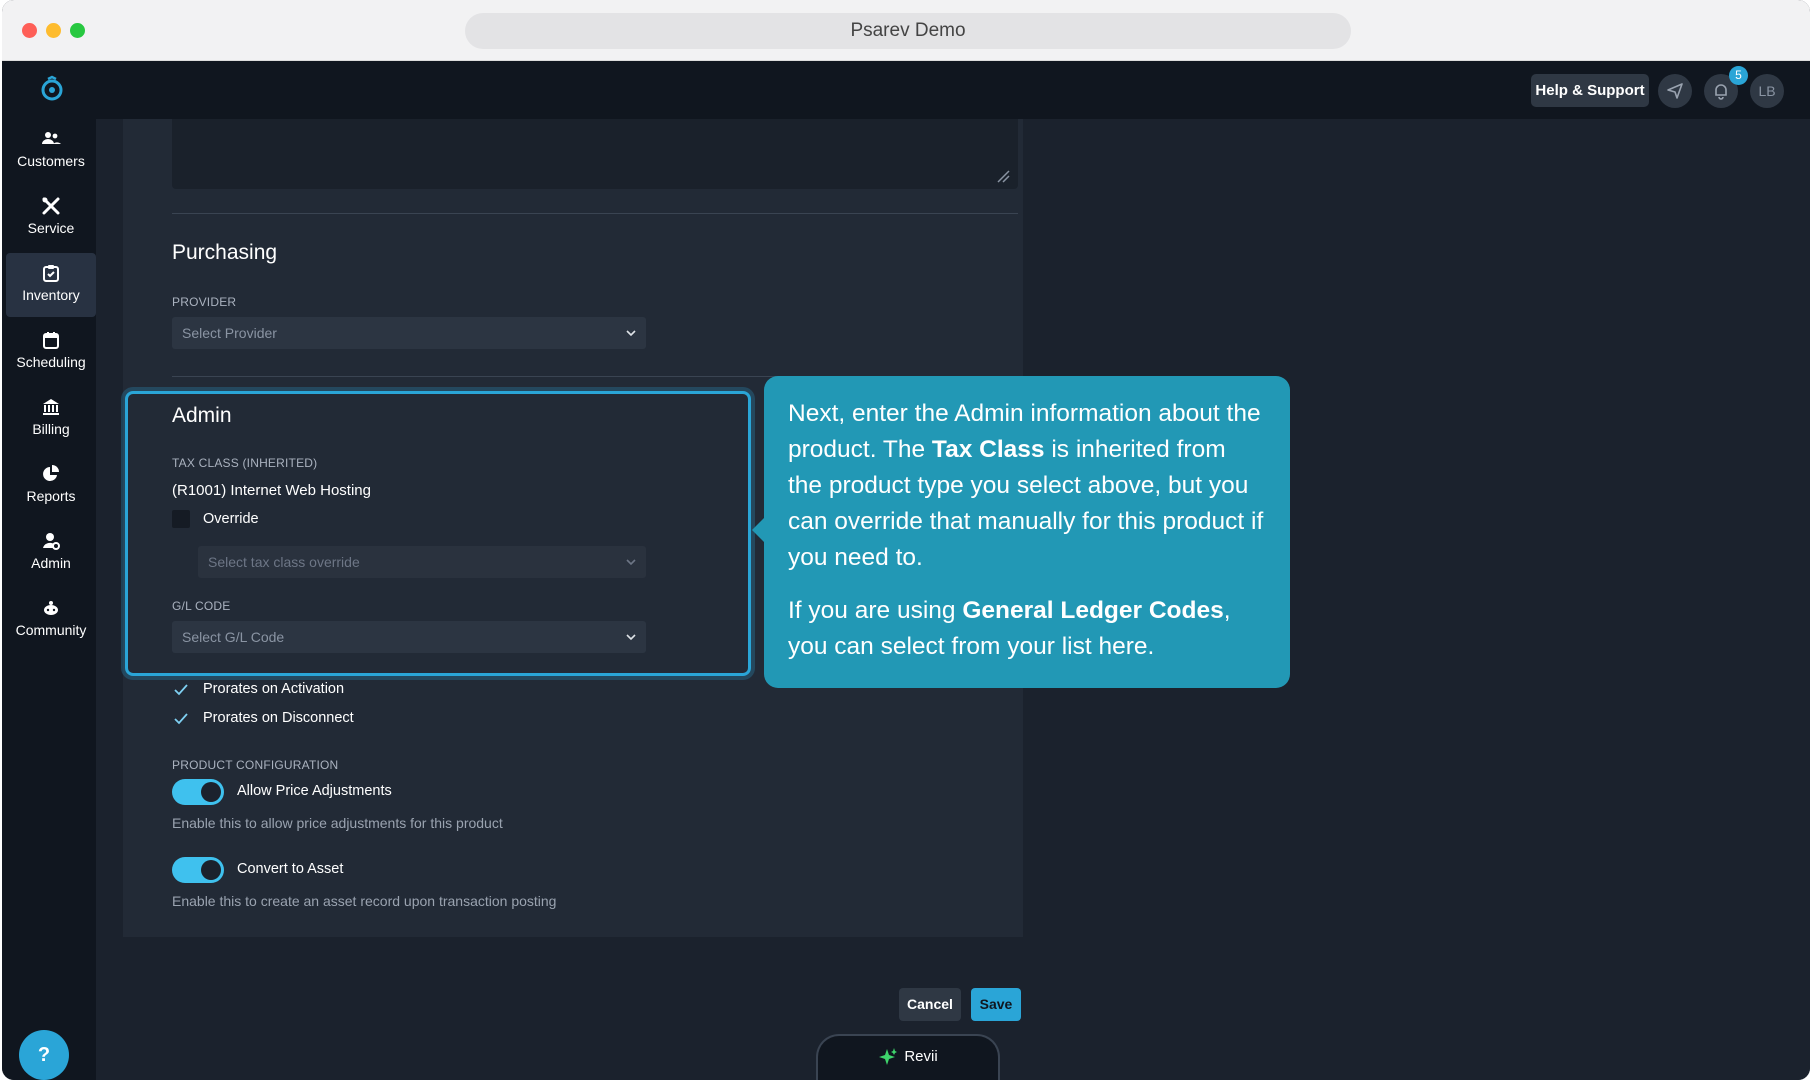 Image resolution: width=1812 pixels, height=1080 pixels. Describe the element at coordinates (1721, 92) in the screenshot. I see `bell-icon` at that location.